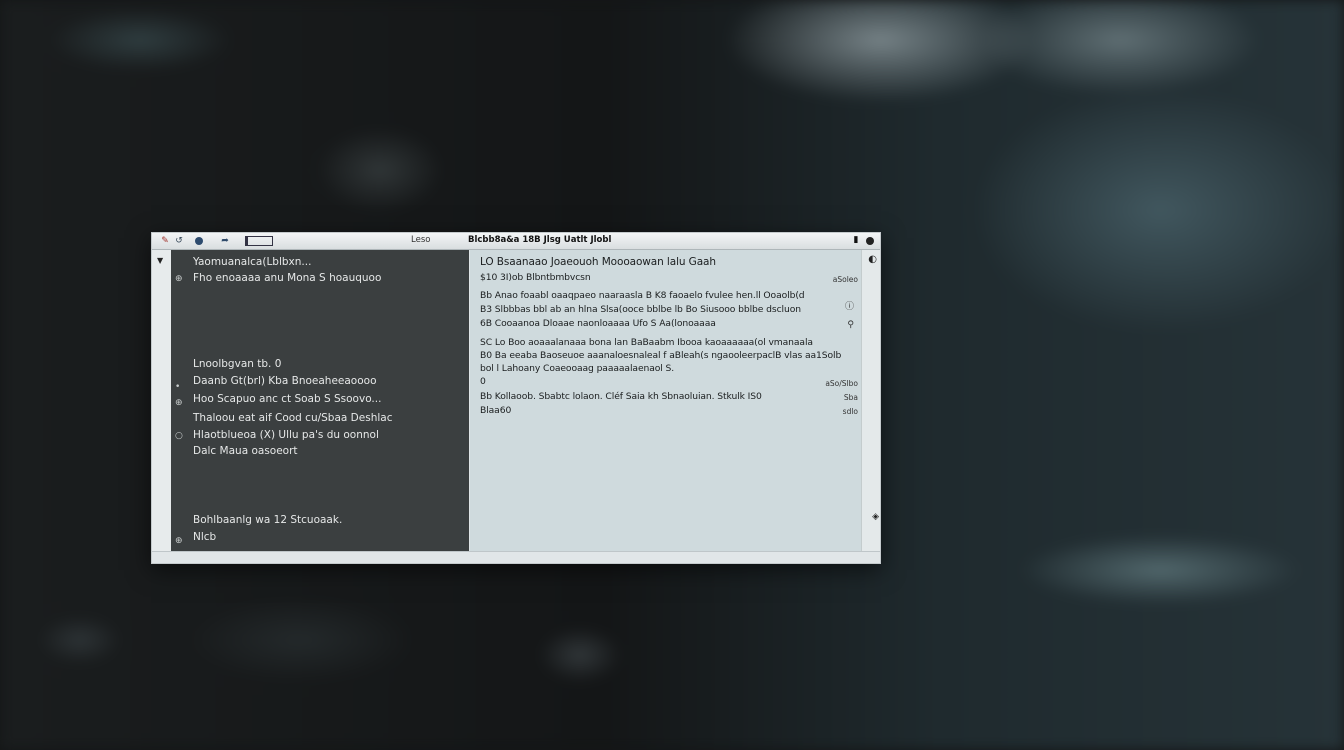 This screenshot has width=1344, height=750. I want to click on side-label: Sba, so click(850, 397).